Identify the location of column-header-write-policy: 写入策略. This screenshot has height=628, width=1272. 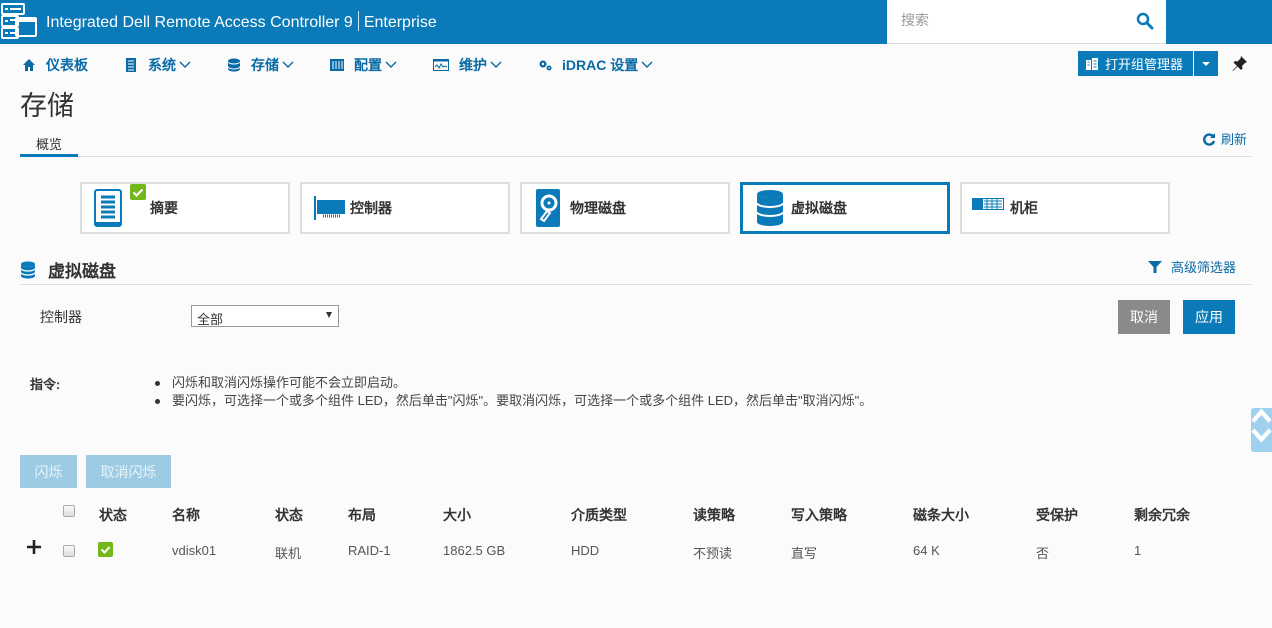
(819, 515).